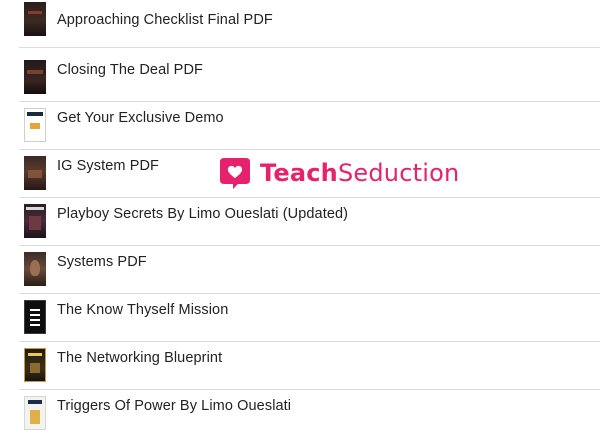  I want to click on list-item: Closing The Deal PDF, so click(300, 78).